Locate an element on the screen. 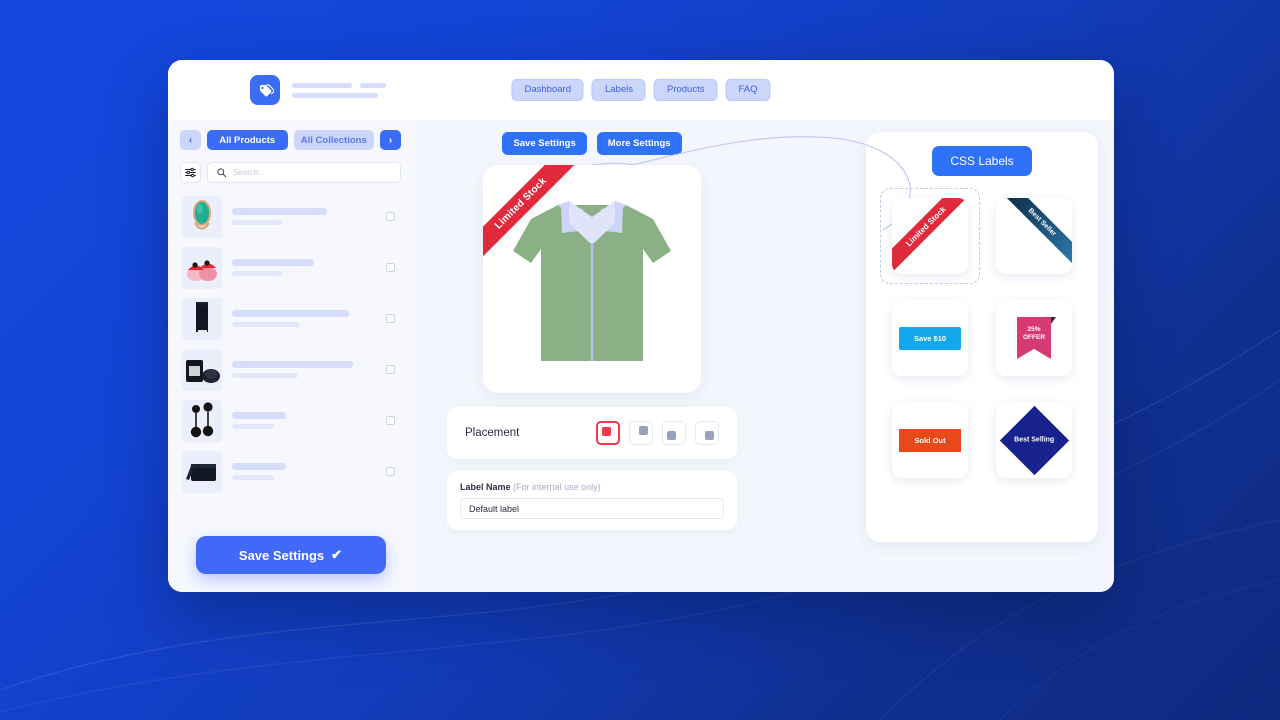 Image resolution: width=1280 pixels, height=720 pixels. label-cell-save-10: Save $10 is located at coordinates (930, 338).